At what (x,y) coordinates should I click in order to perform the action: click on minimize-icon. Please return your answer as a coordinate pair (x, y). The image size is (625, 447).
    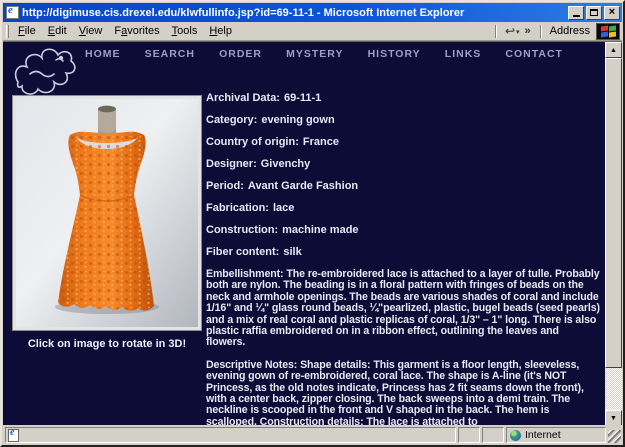
    Looking at the image, I should click on (576, 16).